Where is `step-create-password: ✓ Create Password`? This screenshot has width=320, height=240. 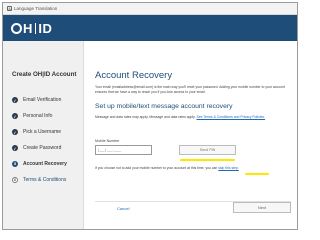 step-create-password: ✓ Create Password is located at coordinates (36, 148).